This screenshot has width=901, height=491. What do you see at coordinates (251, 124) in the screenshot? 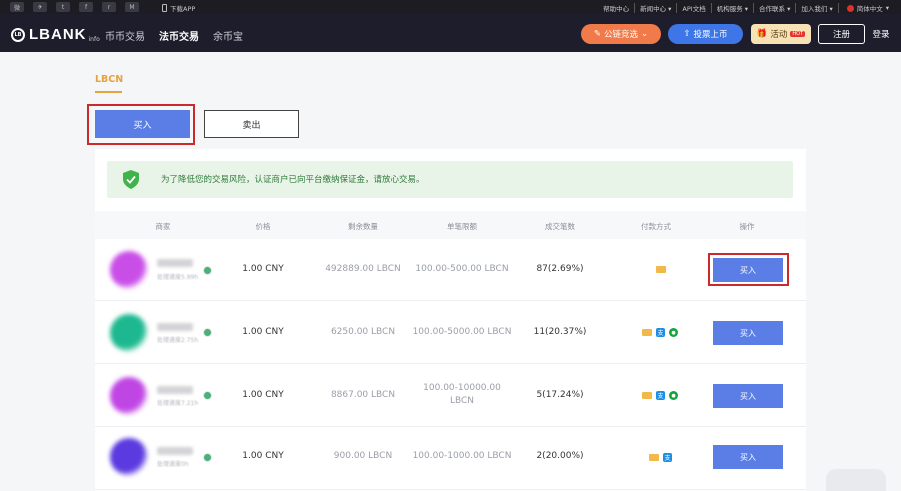
I see `sell-tab: 卖出` at bounding box center [251, 124].